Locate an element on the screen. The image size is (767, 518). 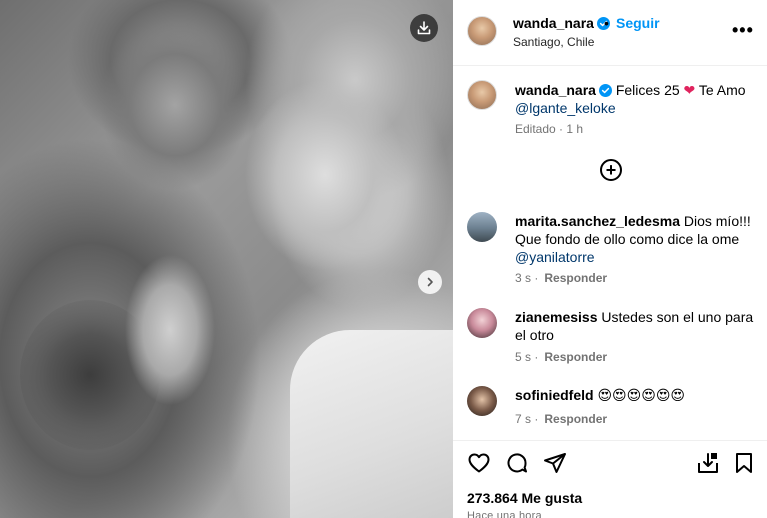
comment-text: sofiniedfeld 😍😍😍😍😍😍 is located at coordinates (637, 395).